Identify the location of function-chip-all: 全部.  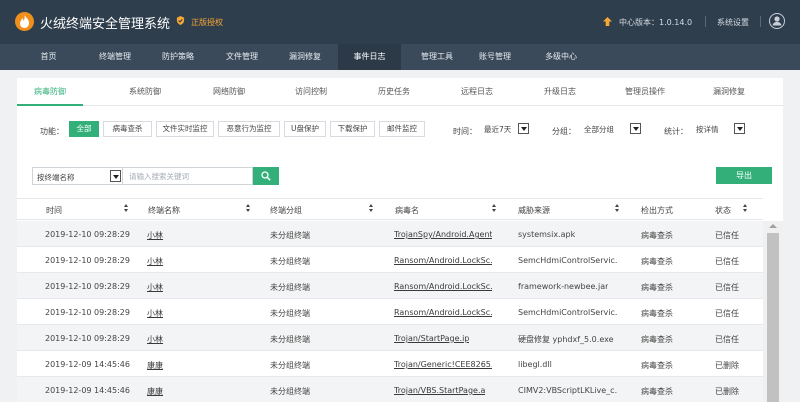
(84, 129).